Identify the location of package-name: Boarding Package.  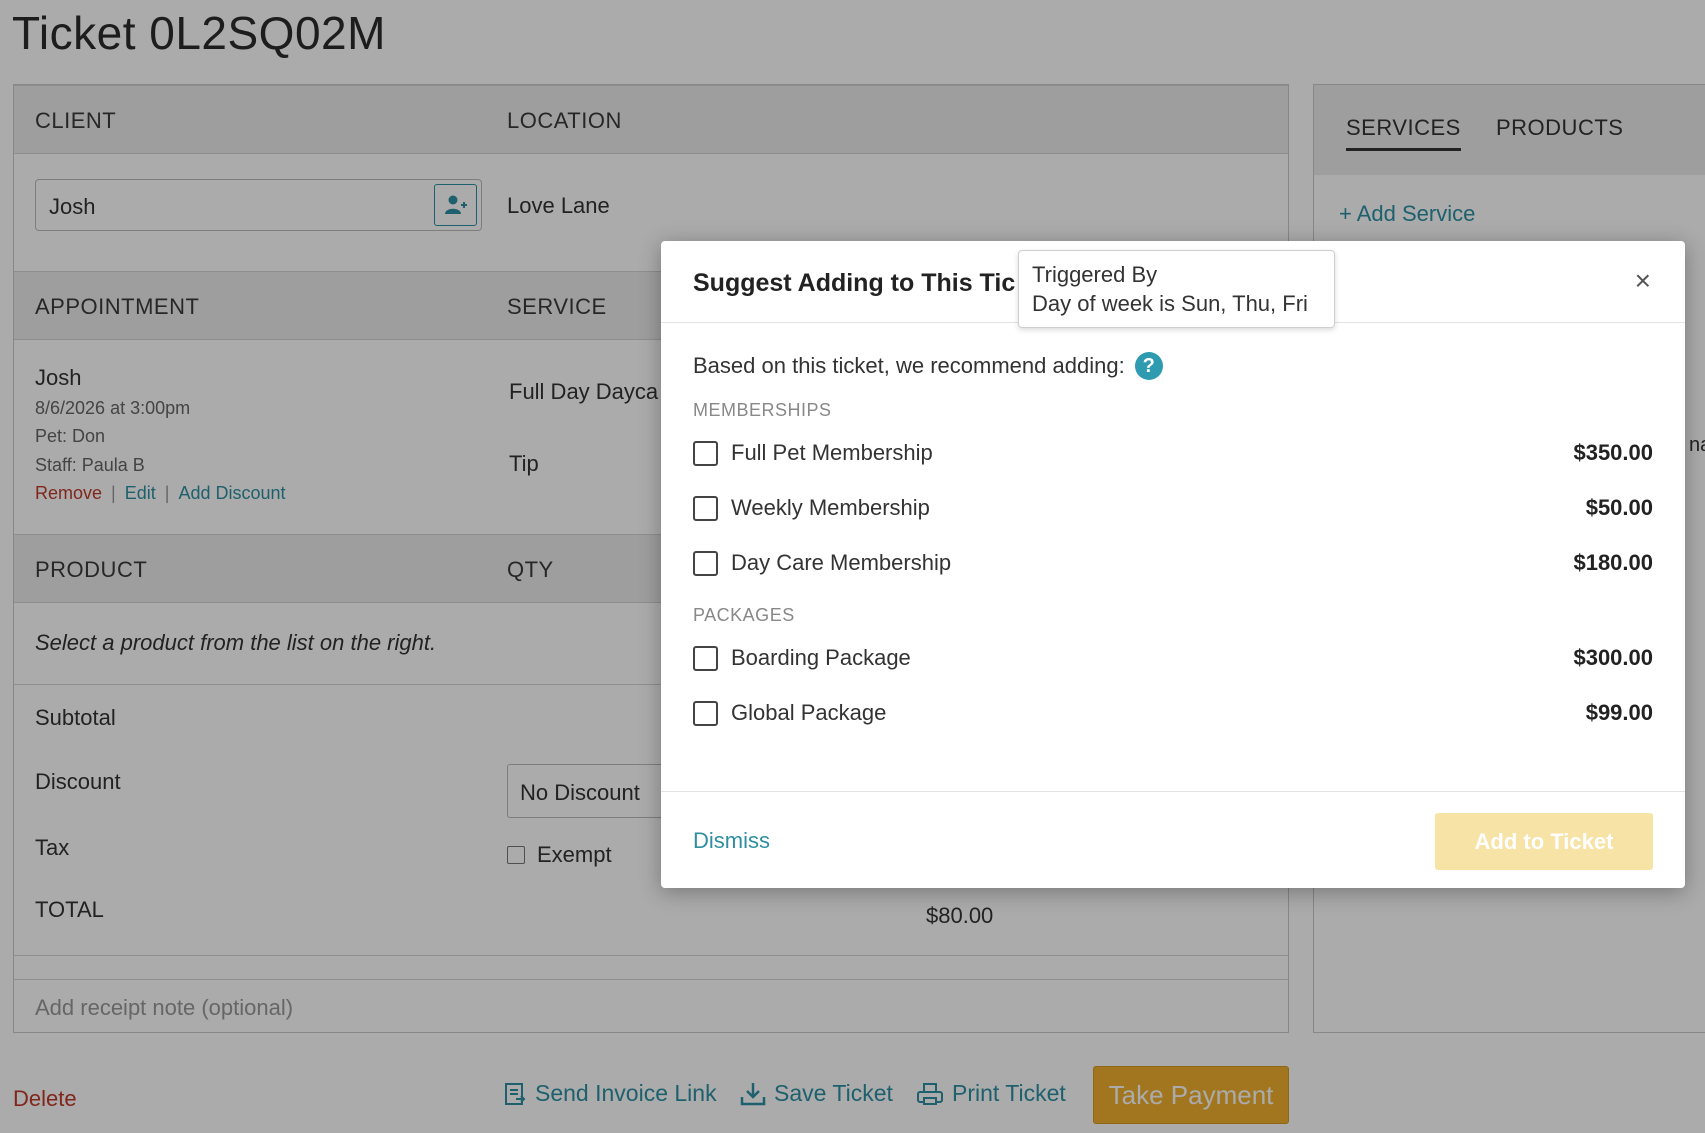
(821, 657).